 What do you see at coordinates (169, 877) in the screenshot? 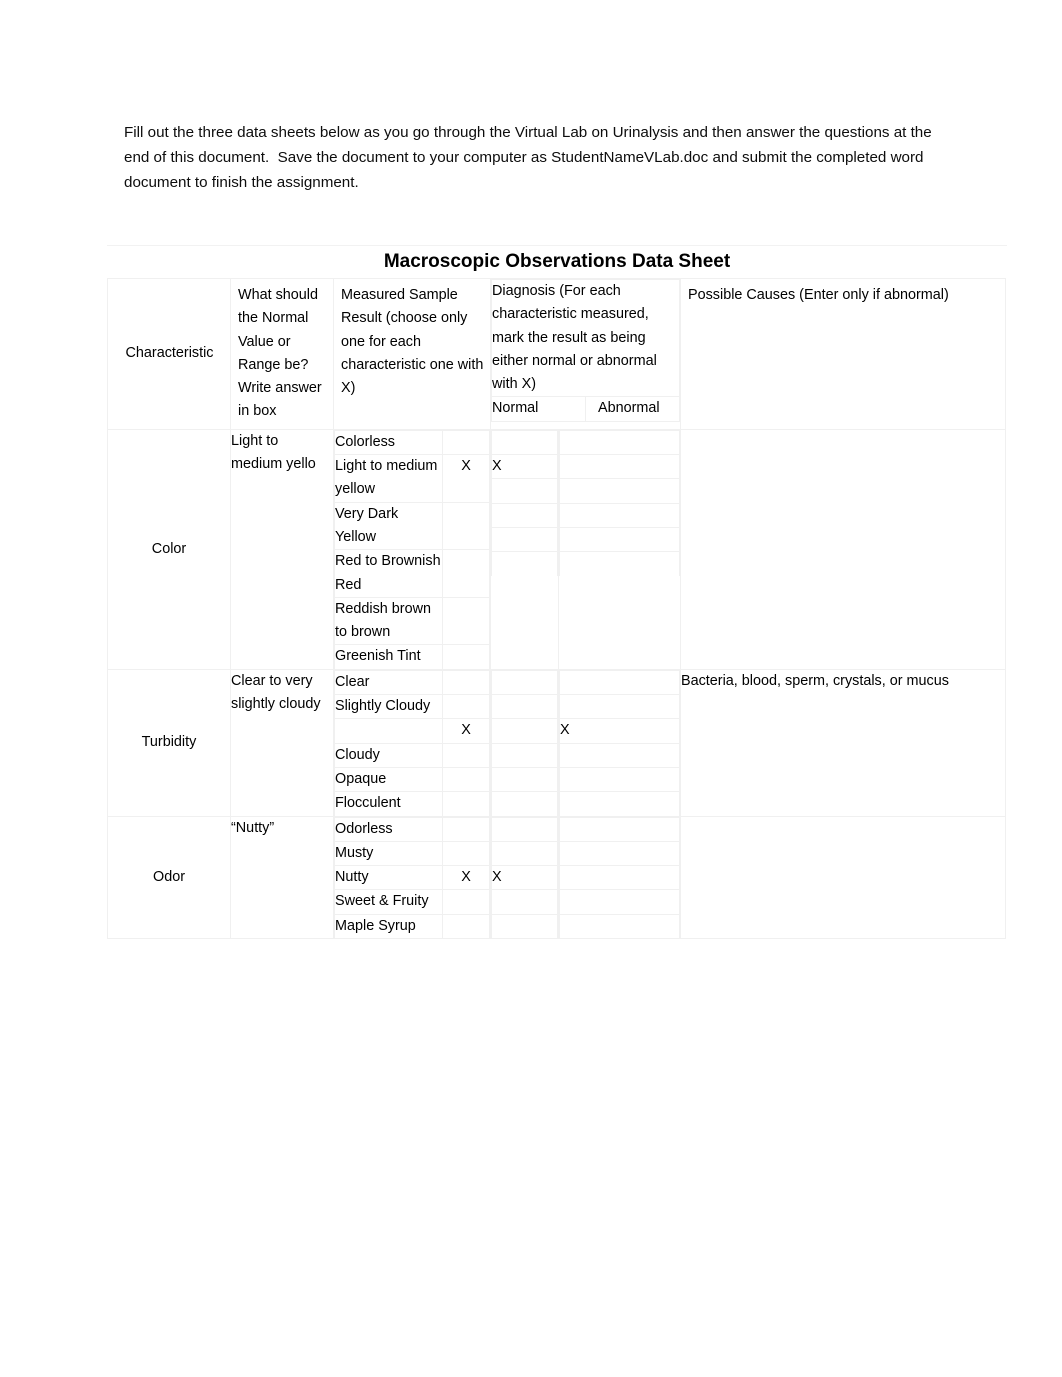
I see `row-characteristic: Odor` at bounding box center [169, 877].